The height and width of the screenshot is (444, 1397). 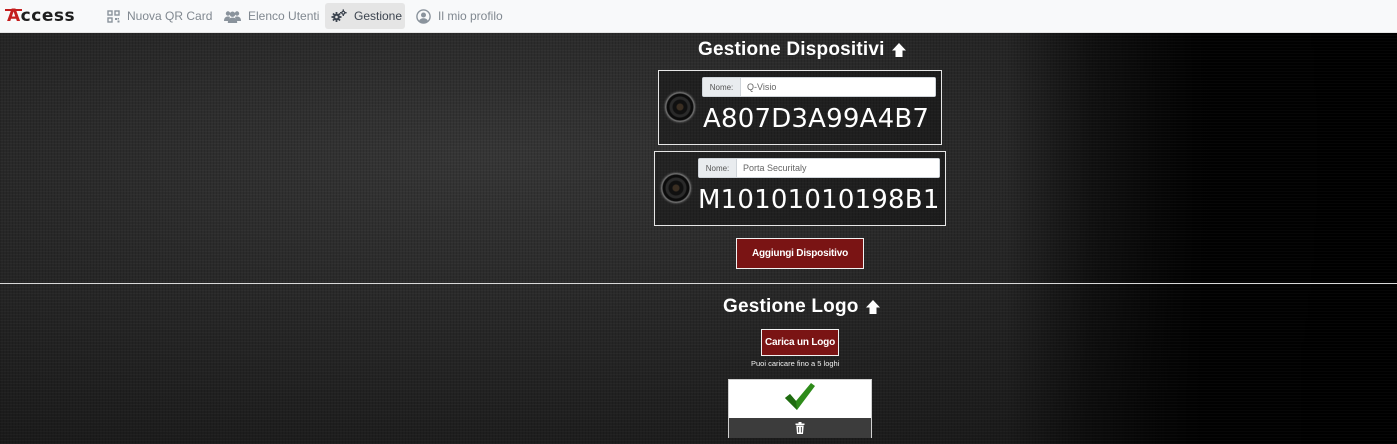 I want to click on nav-item-label: Nuova QR Card, so click(x=170, y=16).